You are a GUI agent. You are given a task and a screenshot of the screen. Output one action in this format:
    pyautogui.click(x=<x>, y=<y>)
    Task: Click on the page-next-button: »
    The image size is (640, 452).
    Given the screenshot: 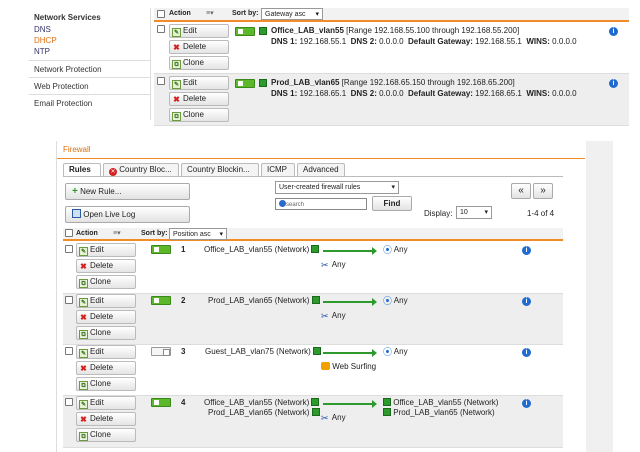 What is the action you would take?
    pyautogui.click(x=543, y=191)
    